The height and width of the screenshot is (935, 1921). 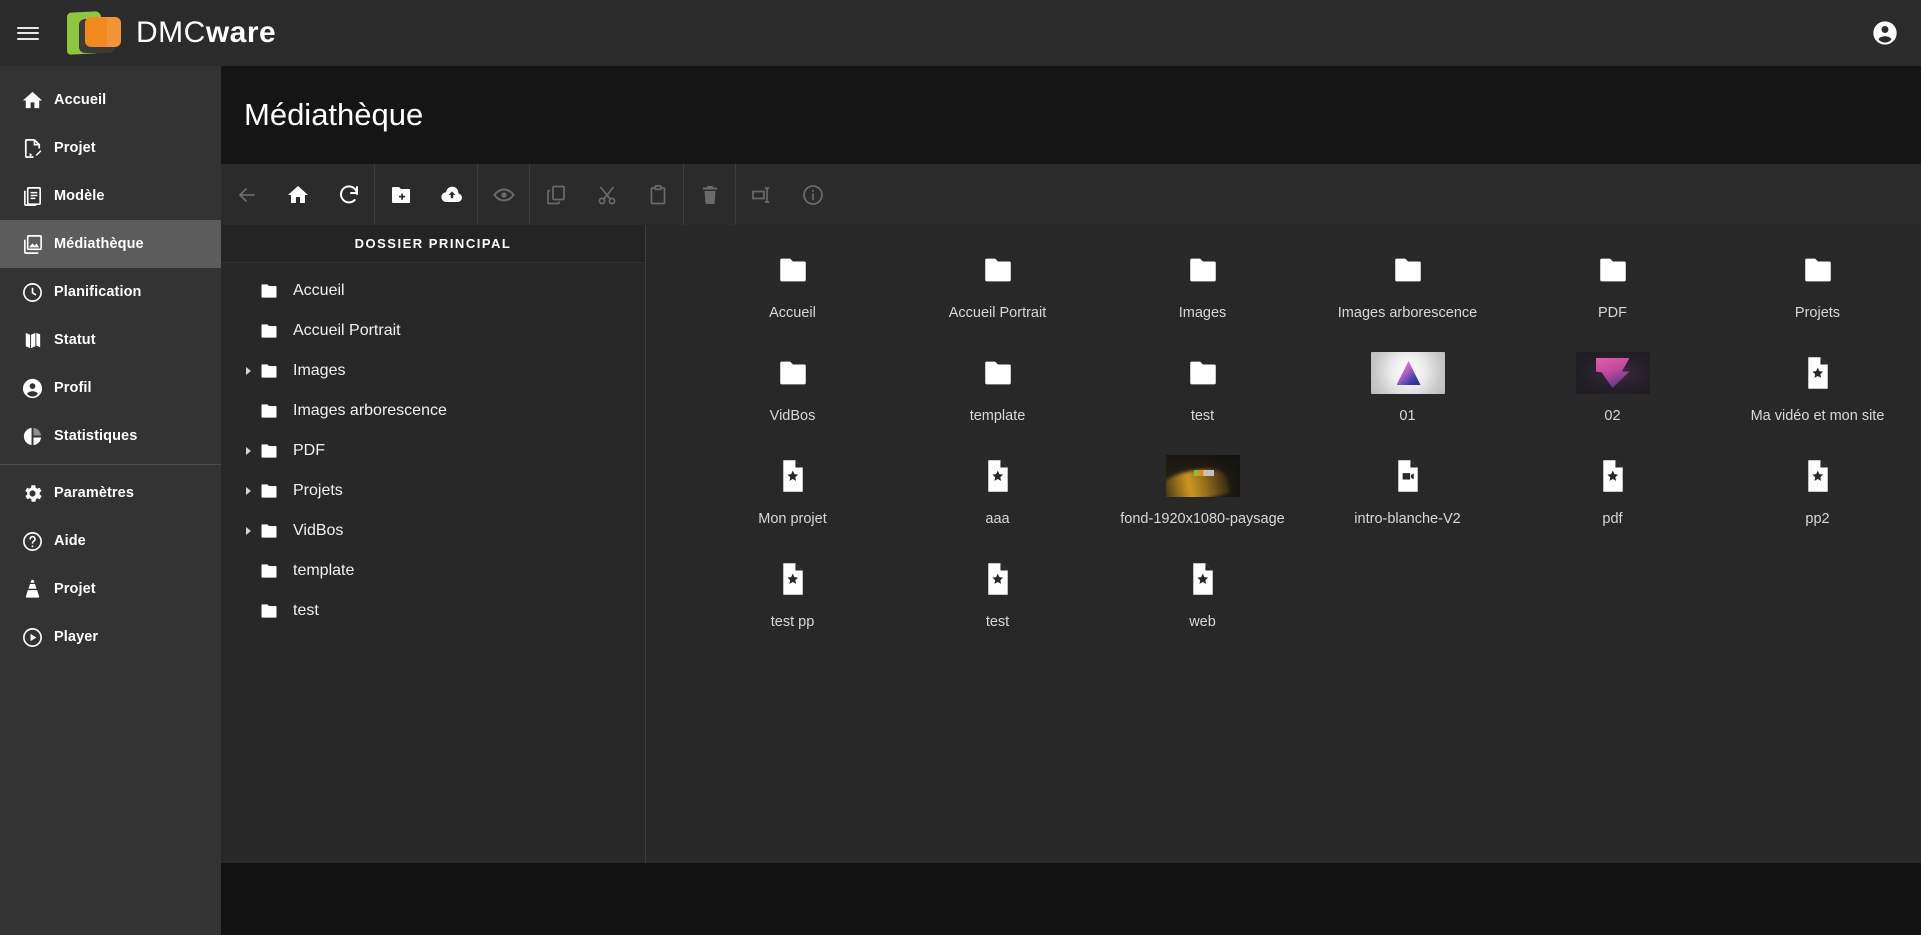 I want to click on new-folder-button, so click(x=400, y=194).